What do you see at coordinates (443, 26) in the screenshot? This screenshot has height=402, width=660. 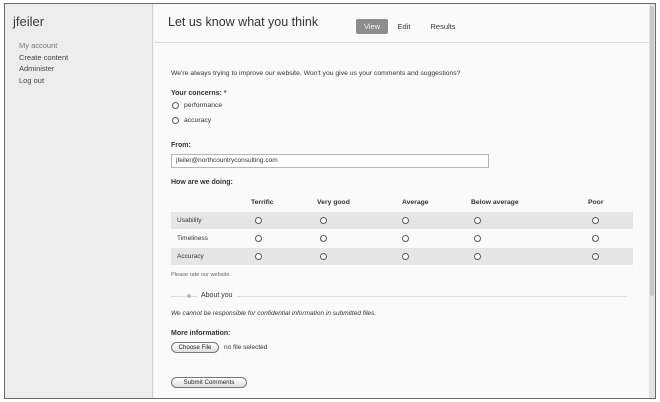 I see `tab-results: Results` at bounding box center [443, 26].